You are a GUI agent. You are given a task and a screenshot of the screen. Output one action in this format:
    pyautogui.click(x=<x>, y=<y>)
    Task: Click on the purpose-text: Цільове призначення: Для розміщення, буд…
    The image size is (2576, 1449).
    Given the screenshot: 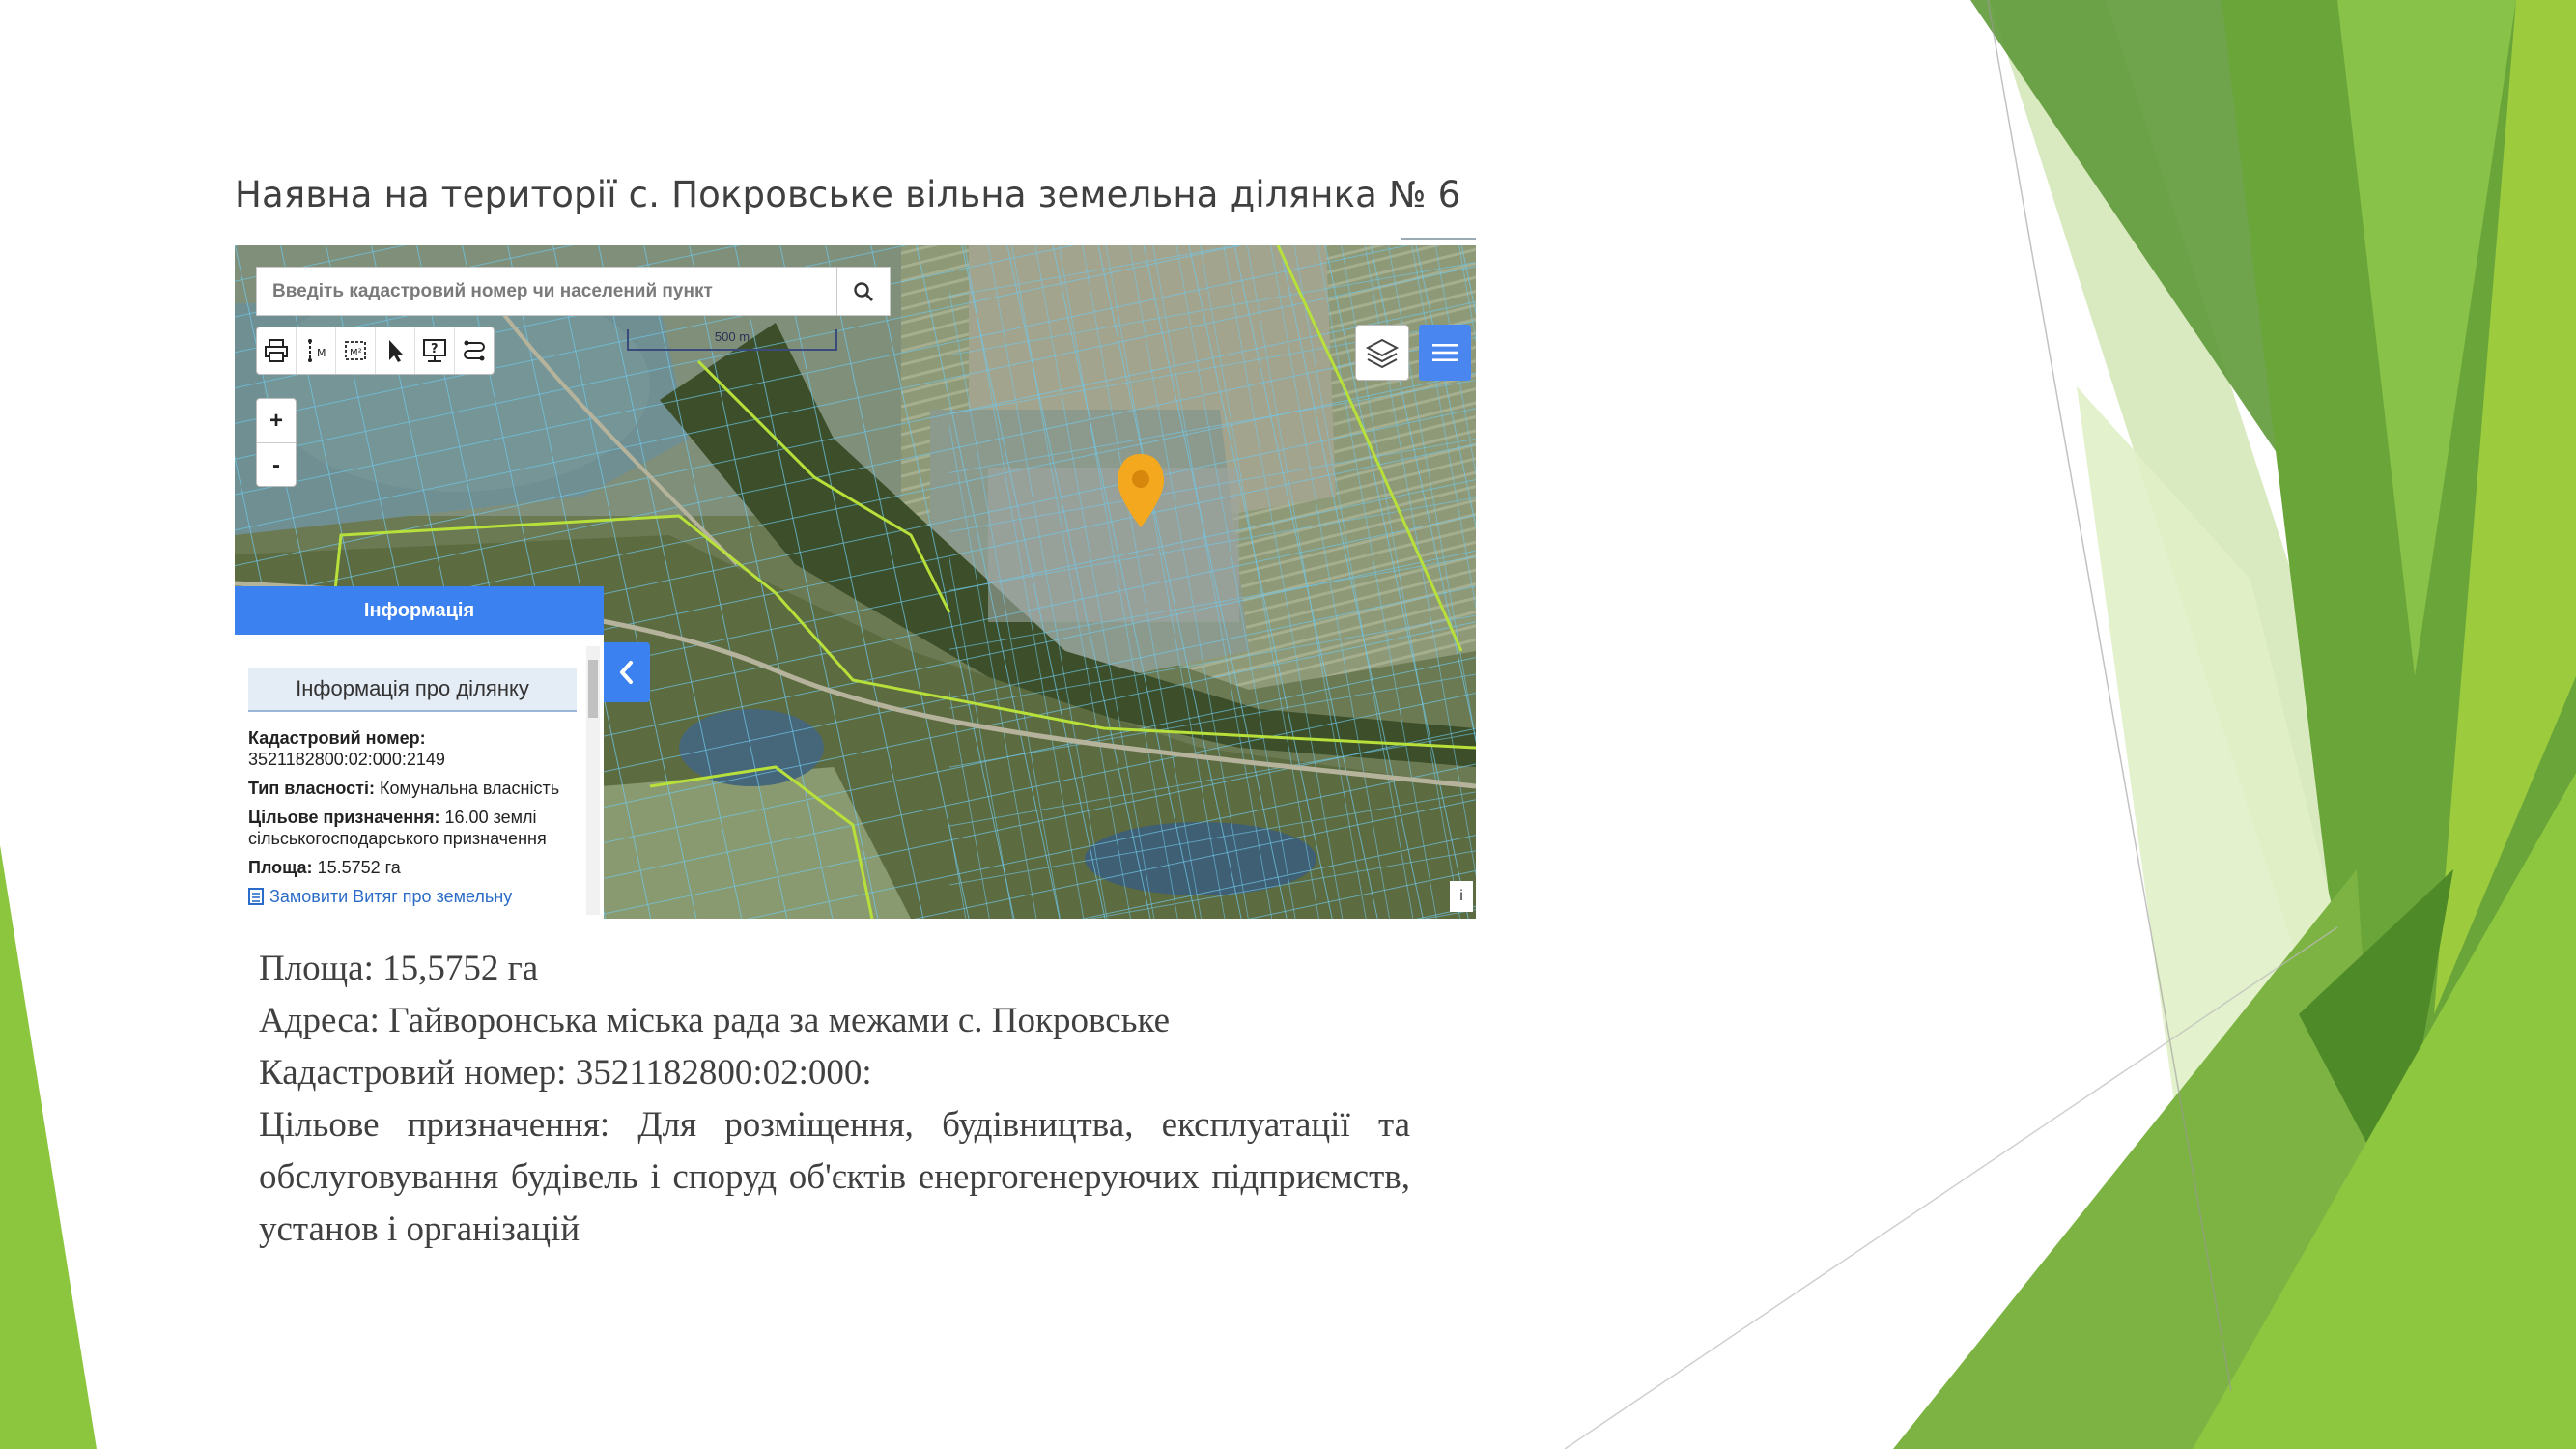 What is the action you would take?
    pyautogui.click(x=834, y=1177)
    